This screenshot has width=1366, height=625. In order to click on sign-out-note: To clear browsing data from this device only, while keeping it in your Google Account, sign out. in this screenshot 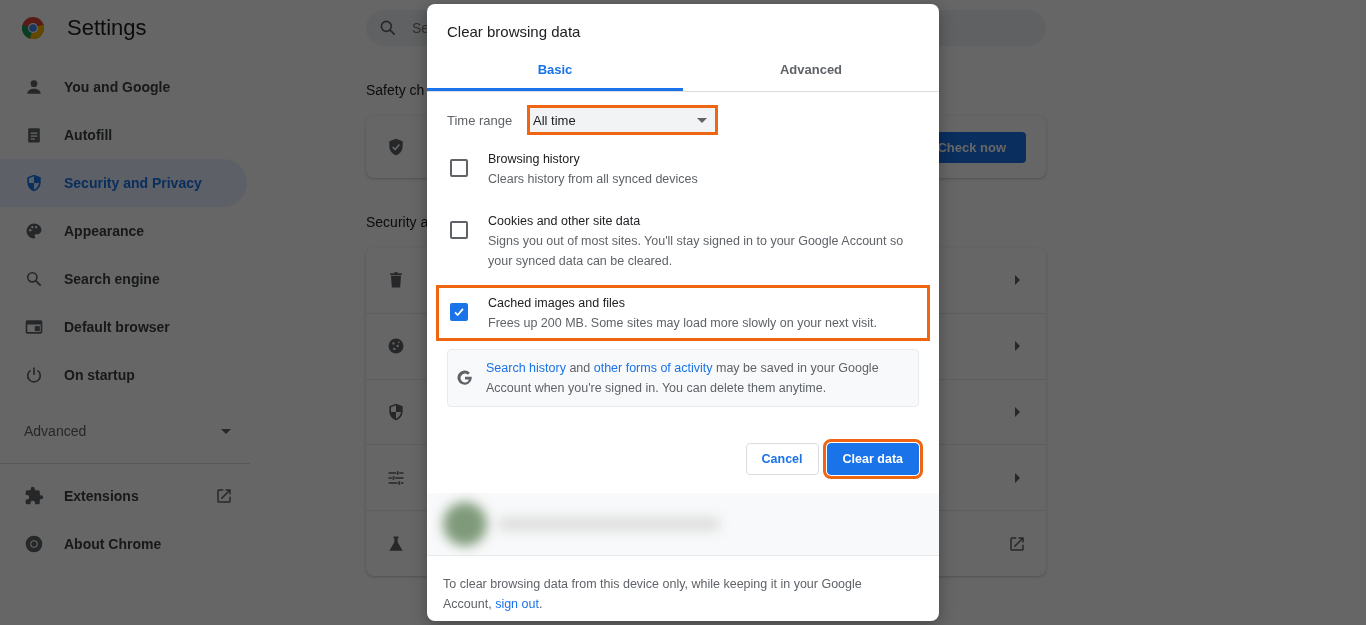, I will do `click(652, 594)`.